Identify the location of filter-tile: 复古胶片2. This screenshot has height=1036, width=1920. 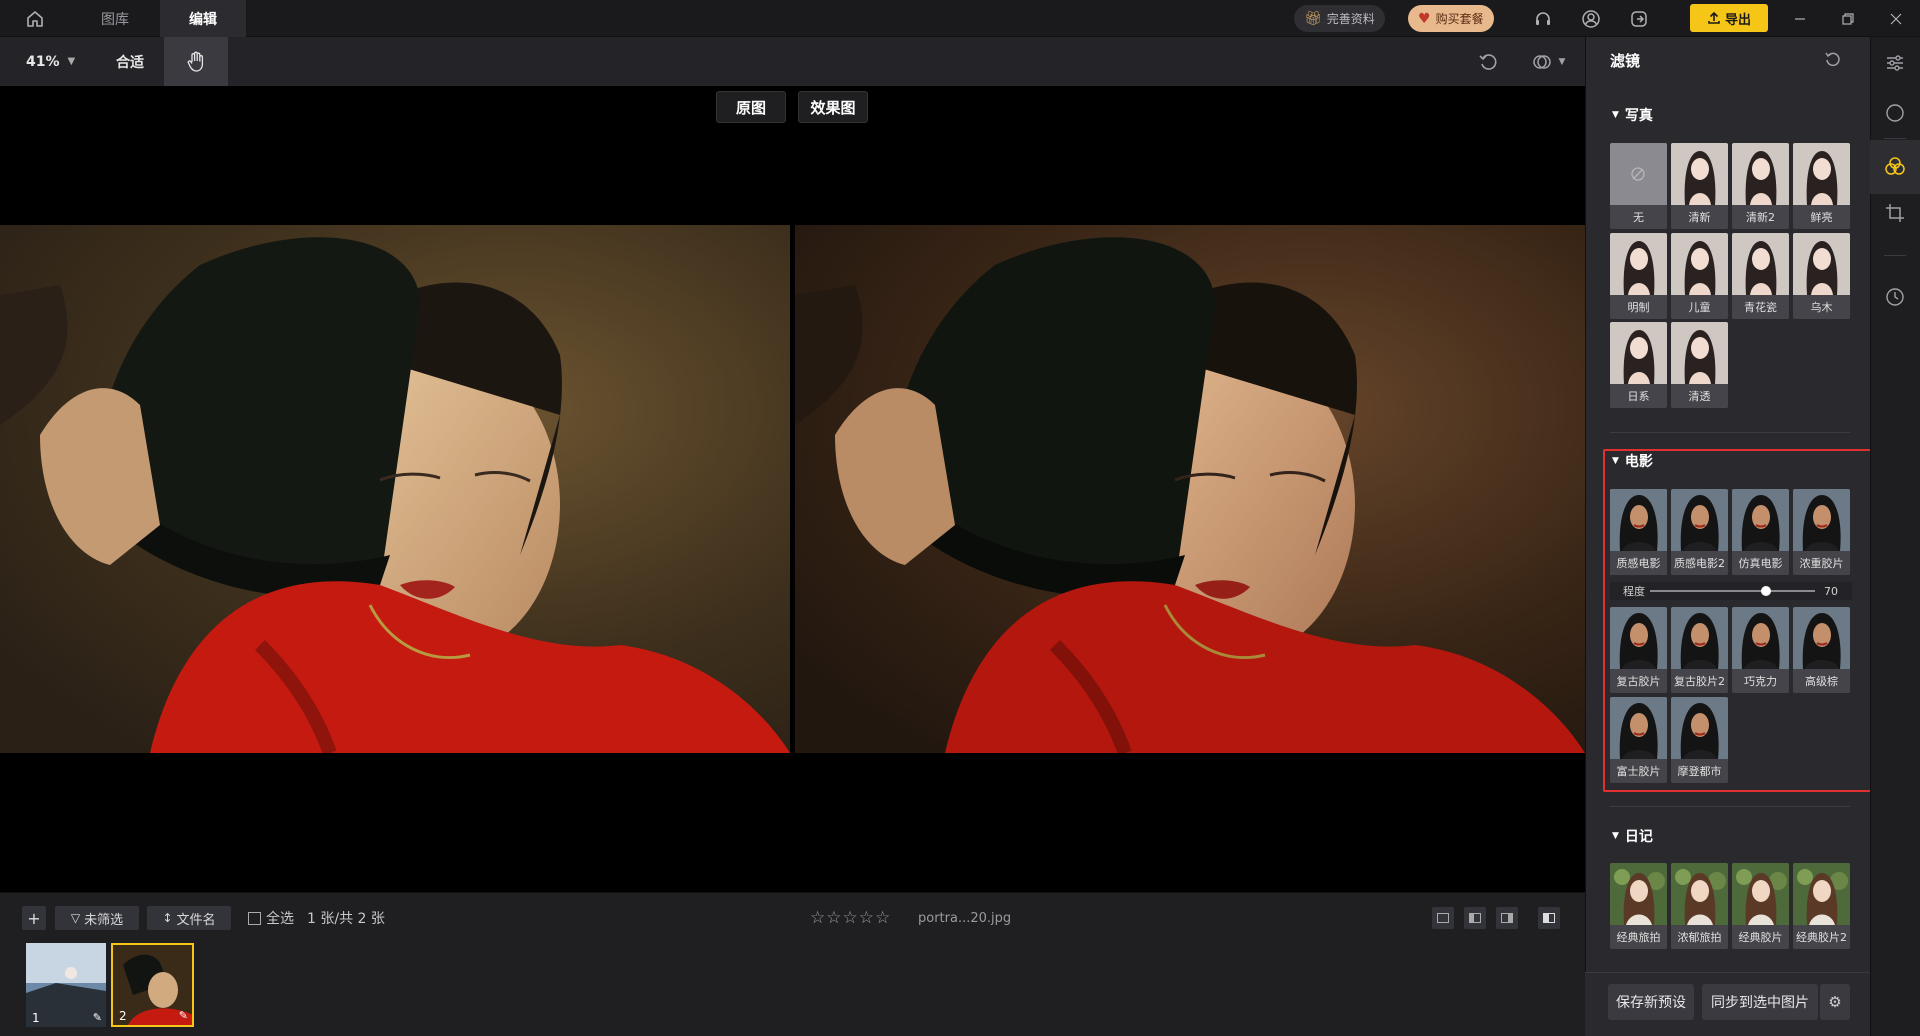
(1699, 650).